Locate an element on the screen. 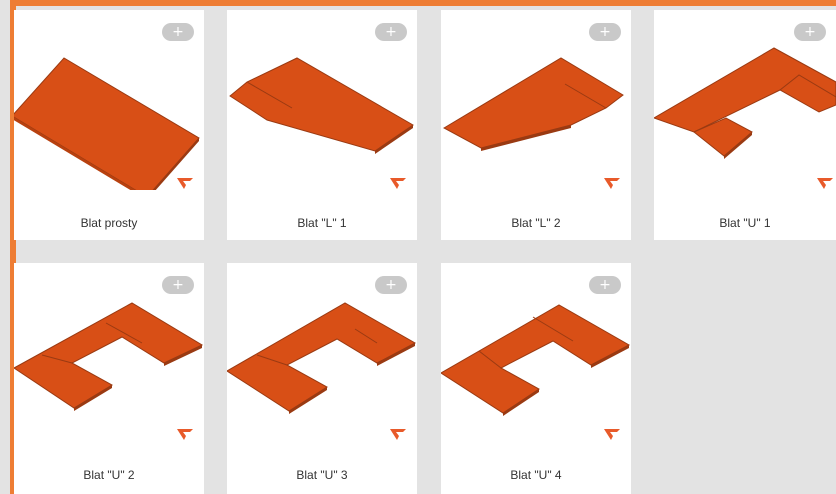 Image resolution: width=836 pixels, height=494 pixels. worktop-card-straight: + Blat prosty is located at coordinates (109, 125).